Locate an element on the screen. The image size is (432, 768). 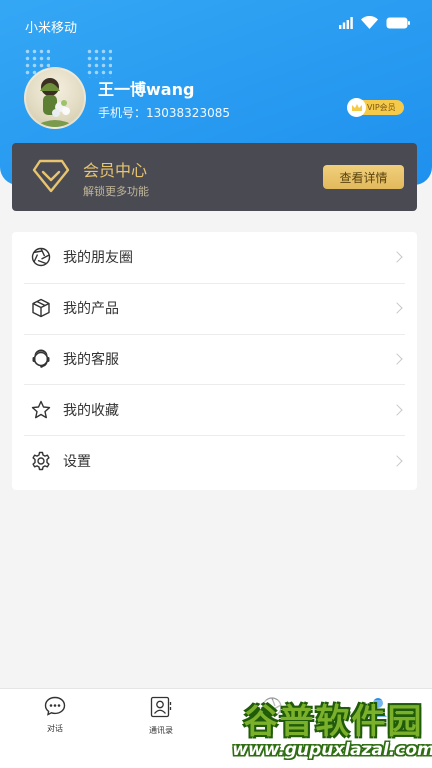
menu-item-customer-service: 我的客服 is located at coordinates (214, 359).